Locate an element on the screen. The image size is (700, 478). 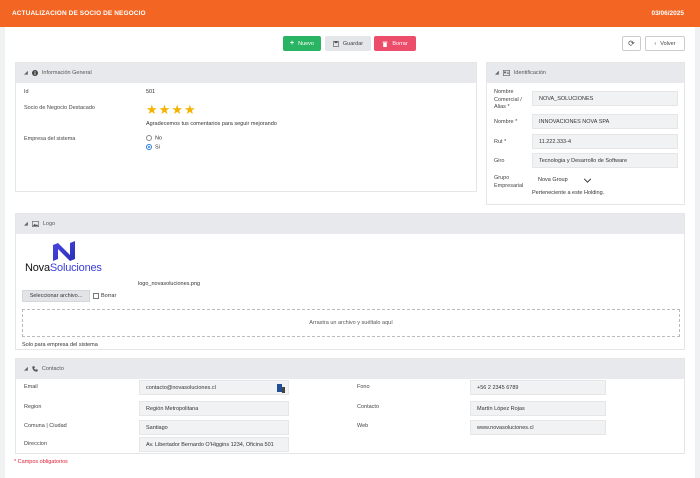
refresh-button: ⟳ is located at coordinates (631, 43).